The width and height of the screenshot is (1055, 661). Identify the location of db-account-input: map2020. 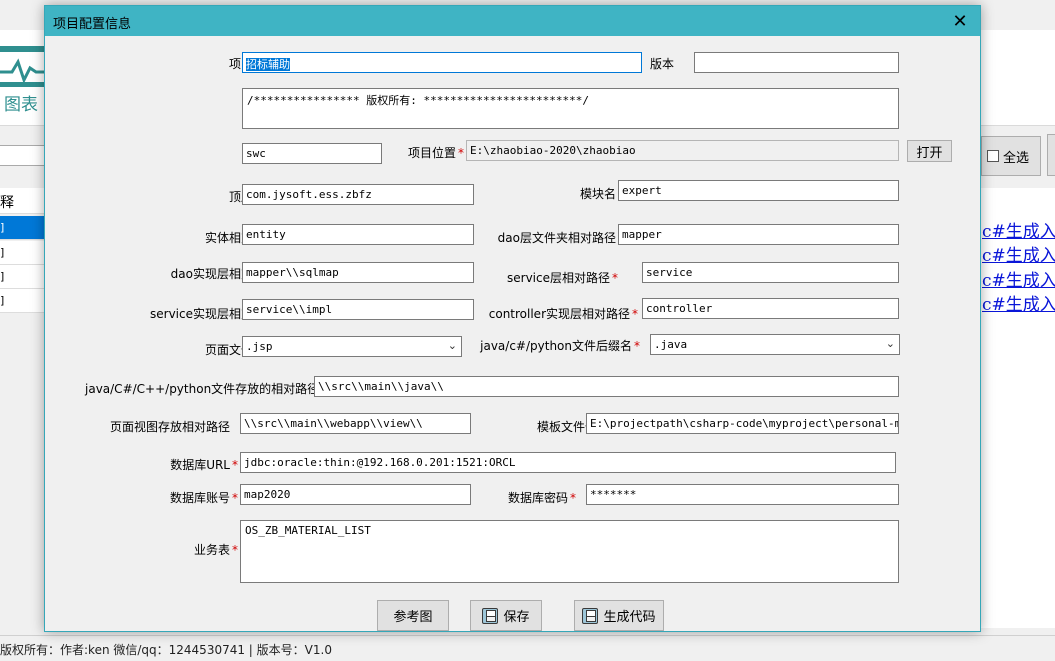
(355, 494).